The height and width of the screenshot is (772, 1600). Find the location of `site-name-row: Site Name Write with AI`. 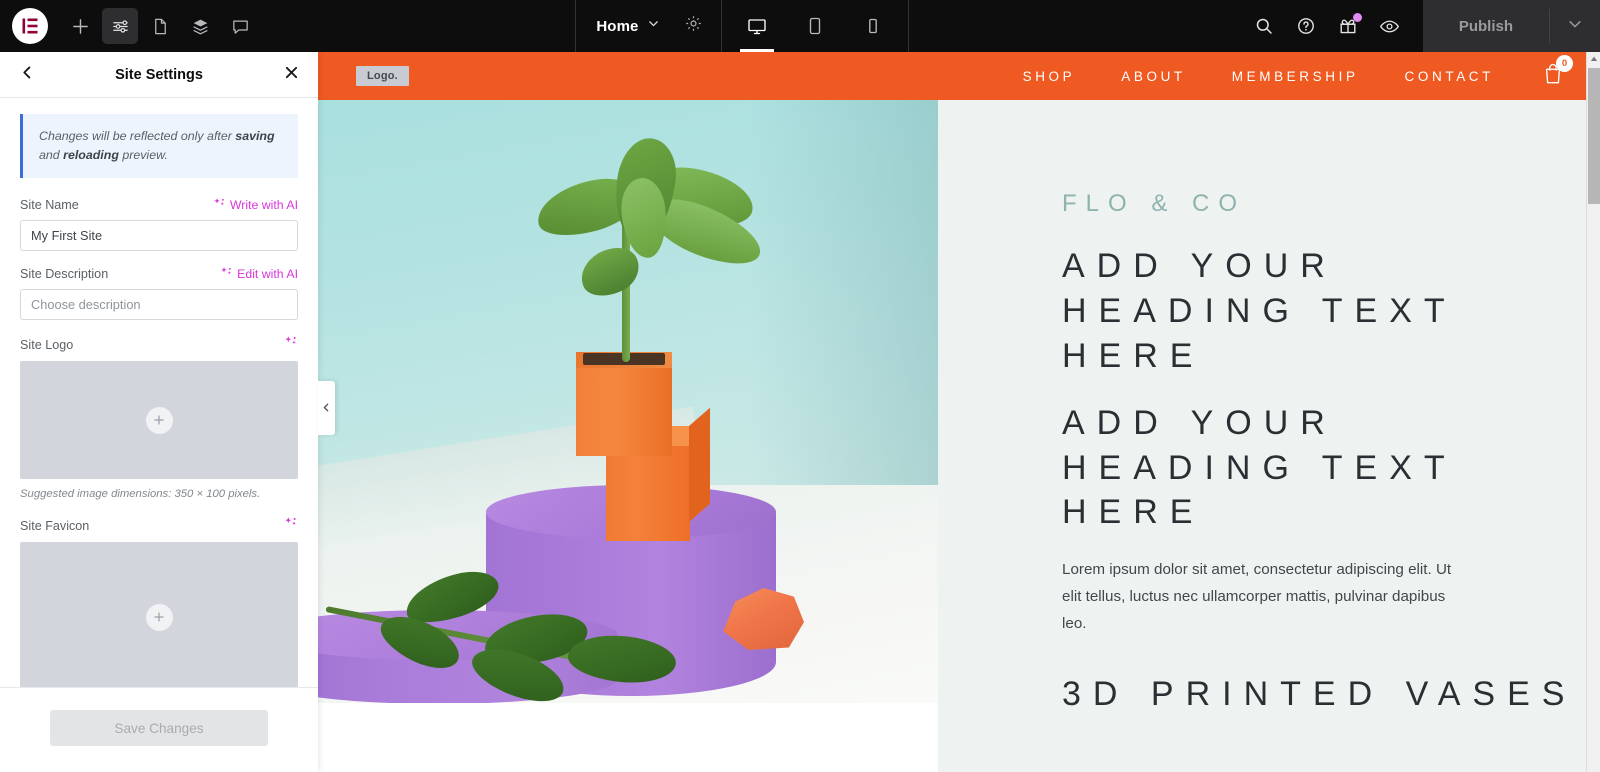

site-name-row: Site Name Write with AI is located at coordinates (159, 205).